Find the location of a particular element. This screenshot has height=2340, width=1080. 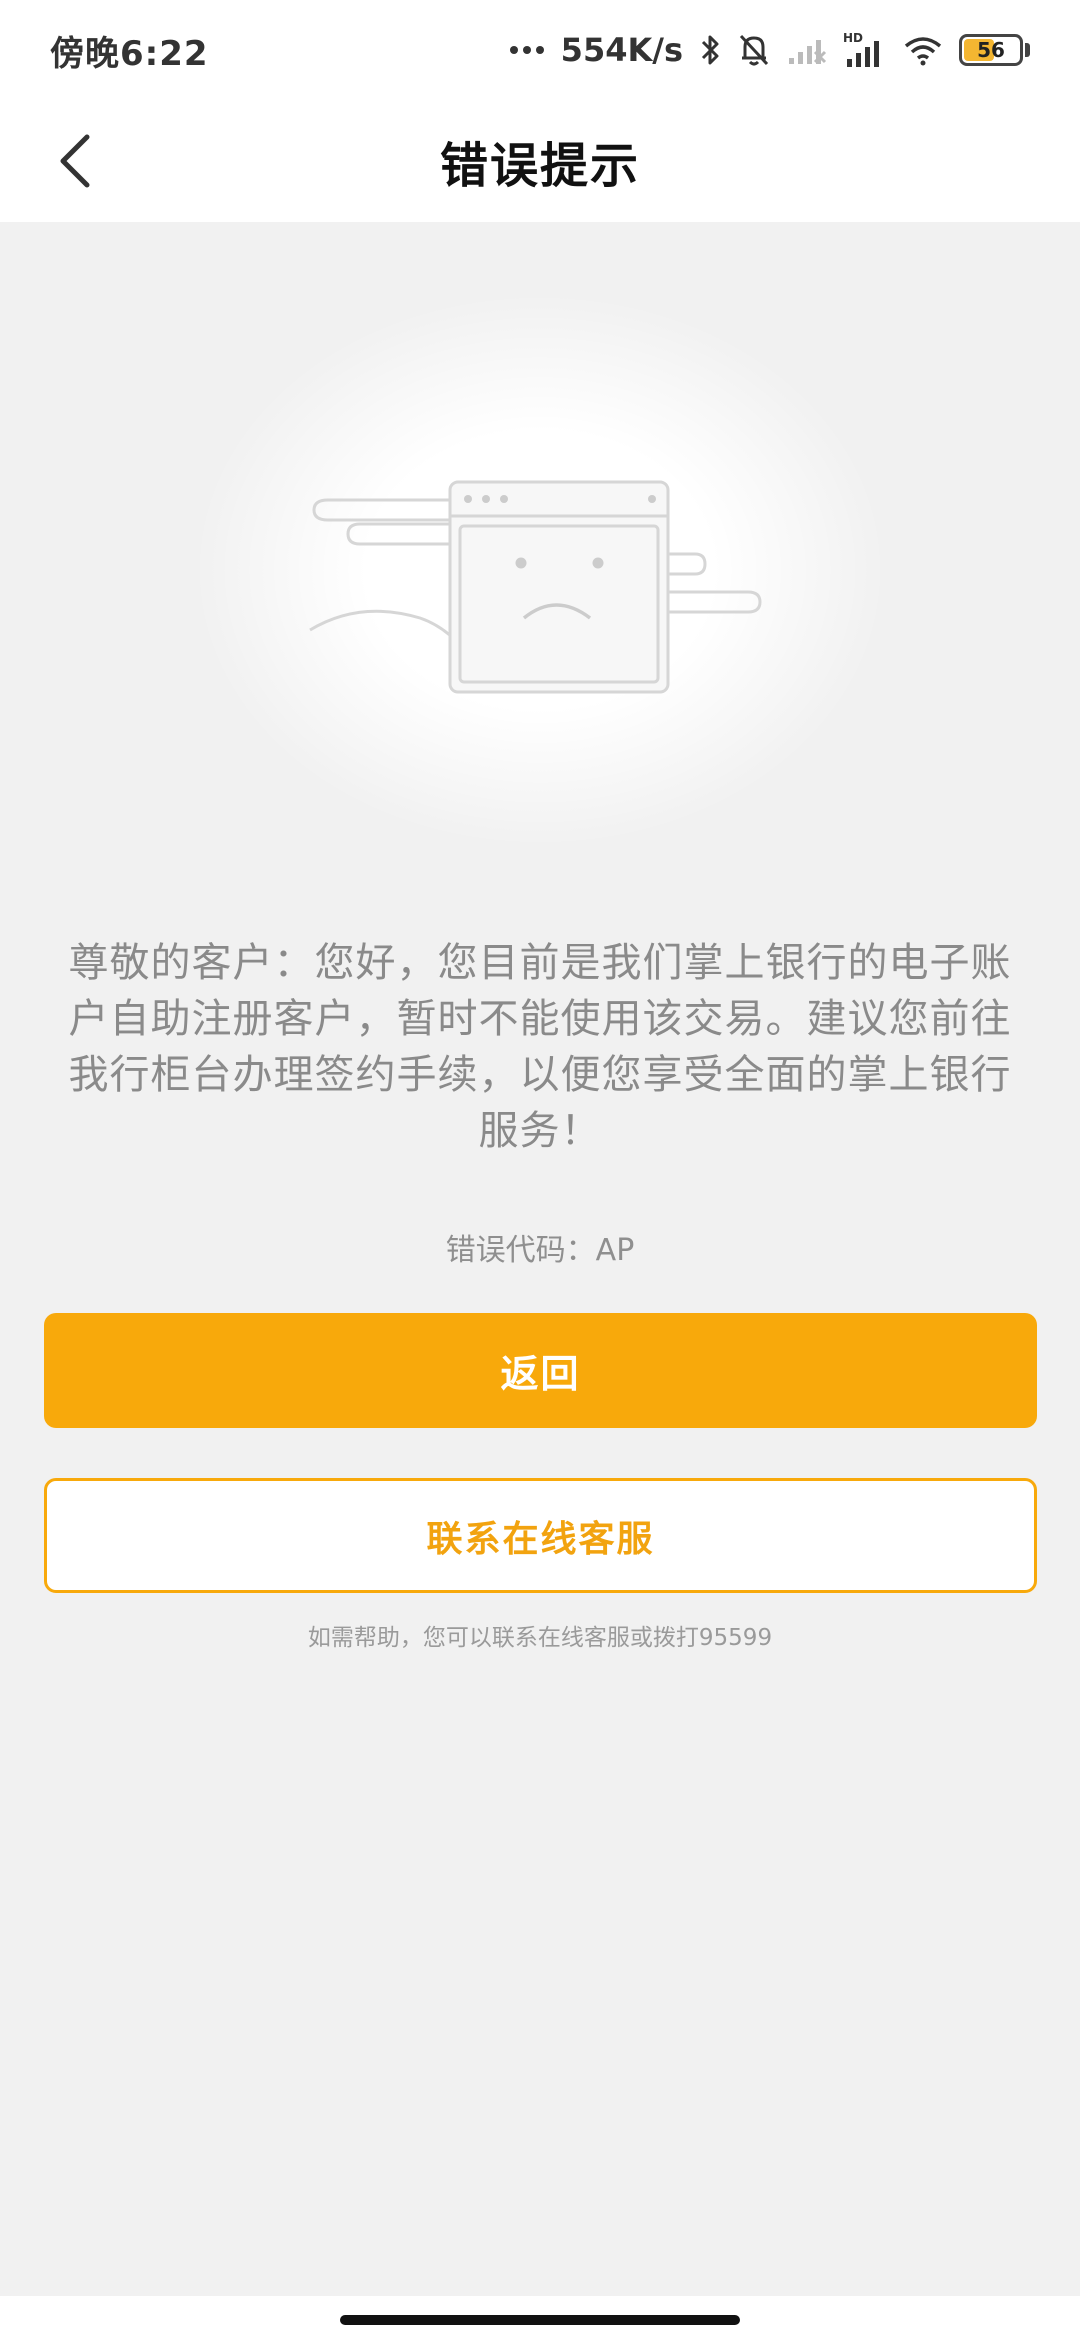

battery-icon: 56 is located at coordinates (994, 50).